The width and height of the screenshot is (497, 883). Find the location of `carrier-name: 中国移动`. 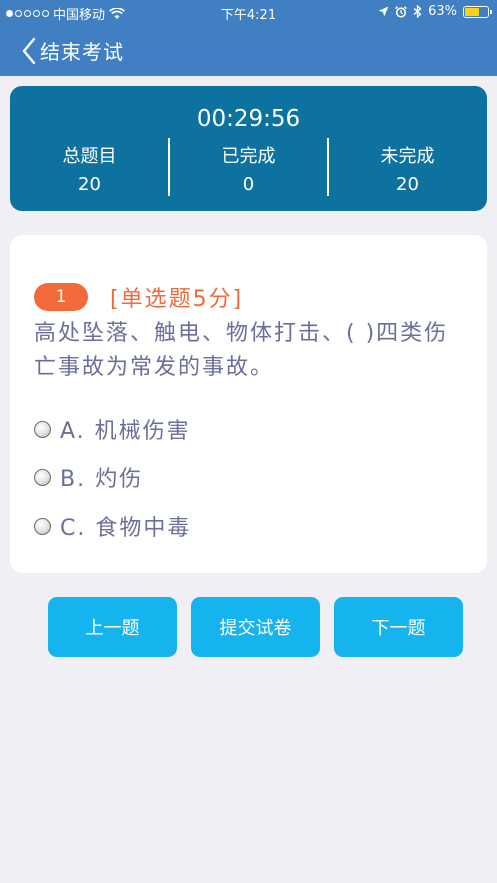

carrier-name: 中国移动 is located at coordinates (79, 15).